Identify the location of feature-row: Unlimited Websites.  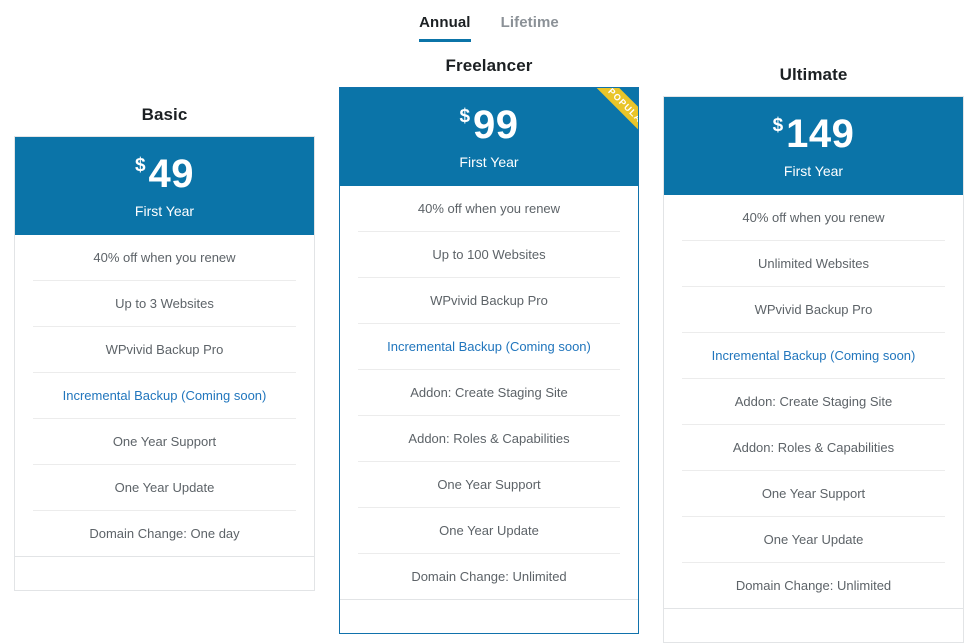
(813, 263).